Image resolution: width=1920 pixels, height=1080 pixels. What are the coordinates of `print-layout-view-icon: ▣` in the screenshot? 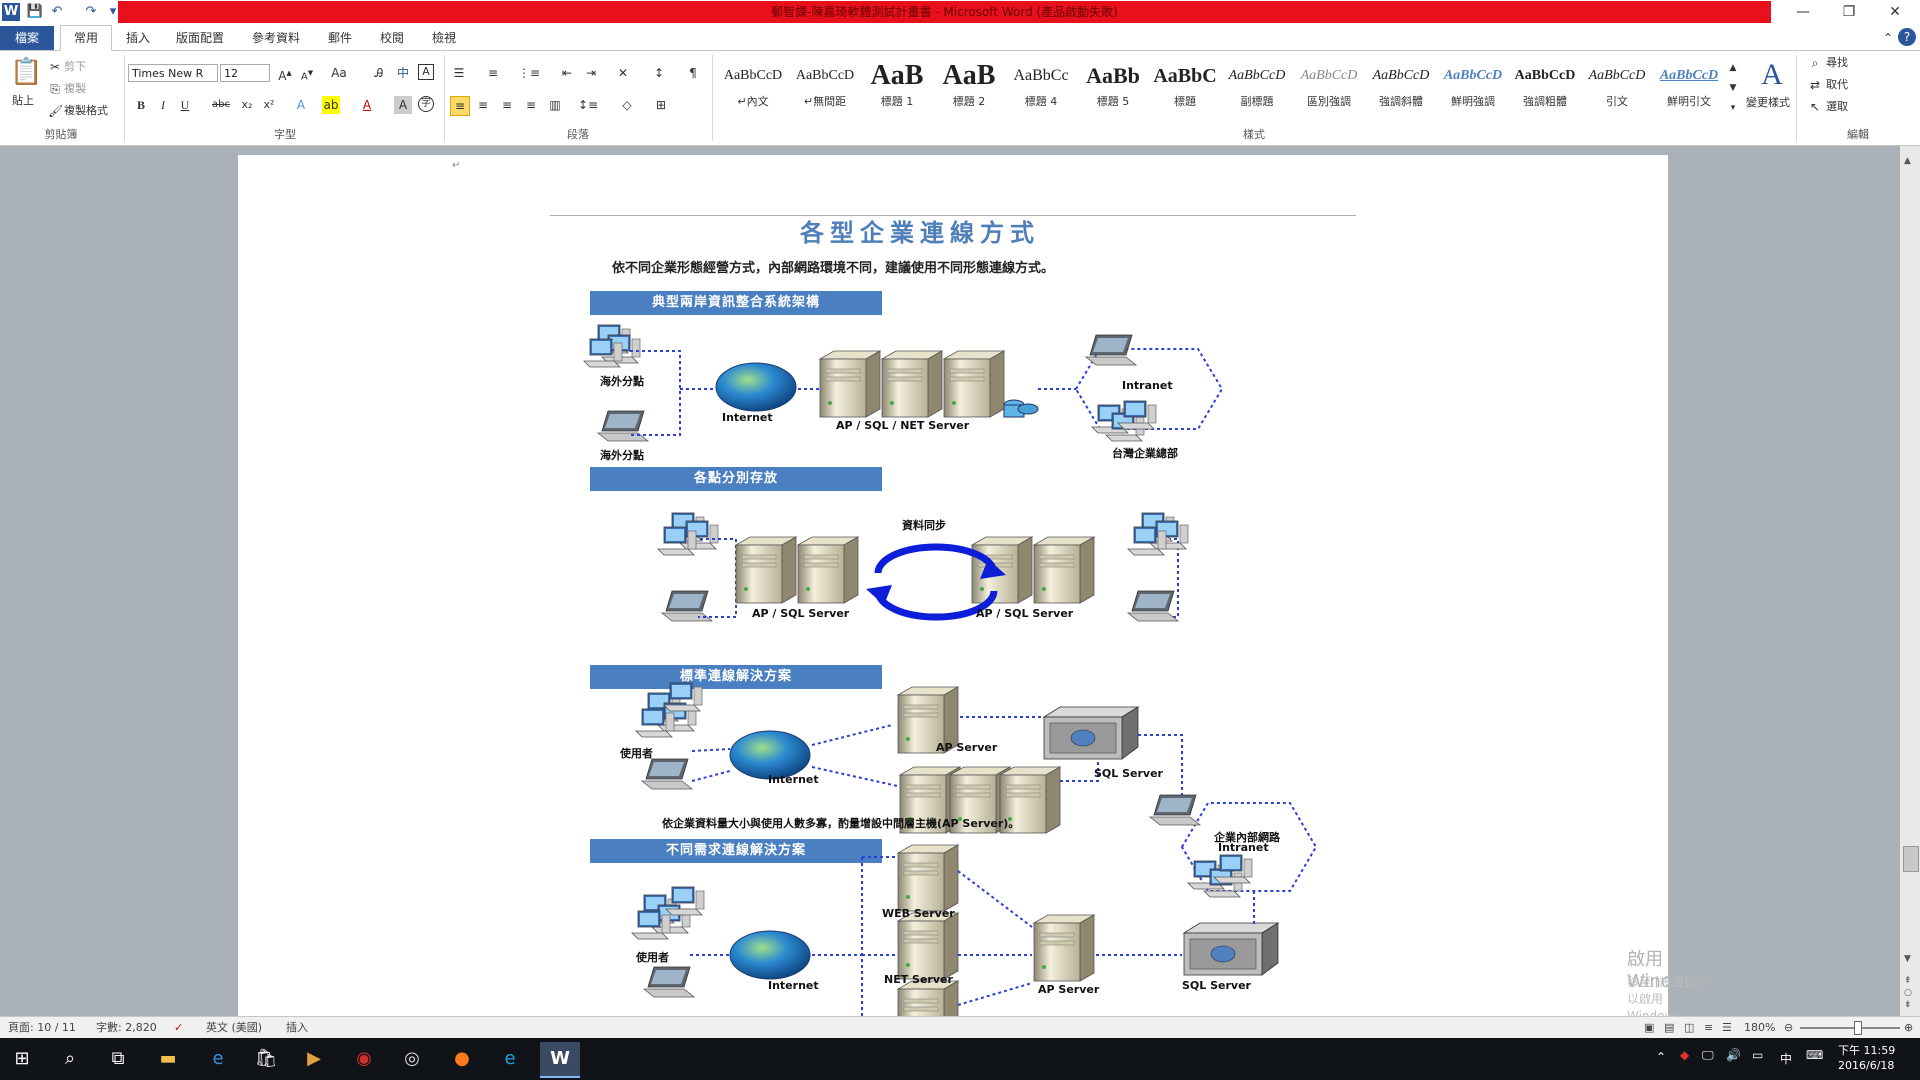 It's located at (1649, 1028).